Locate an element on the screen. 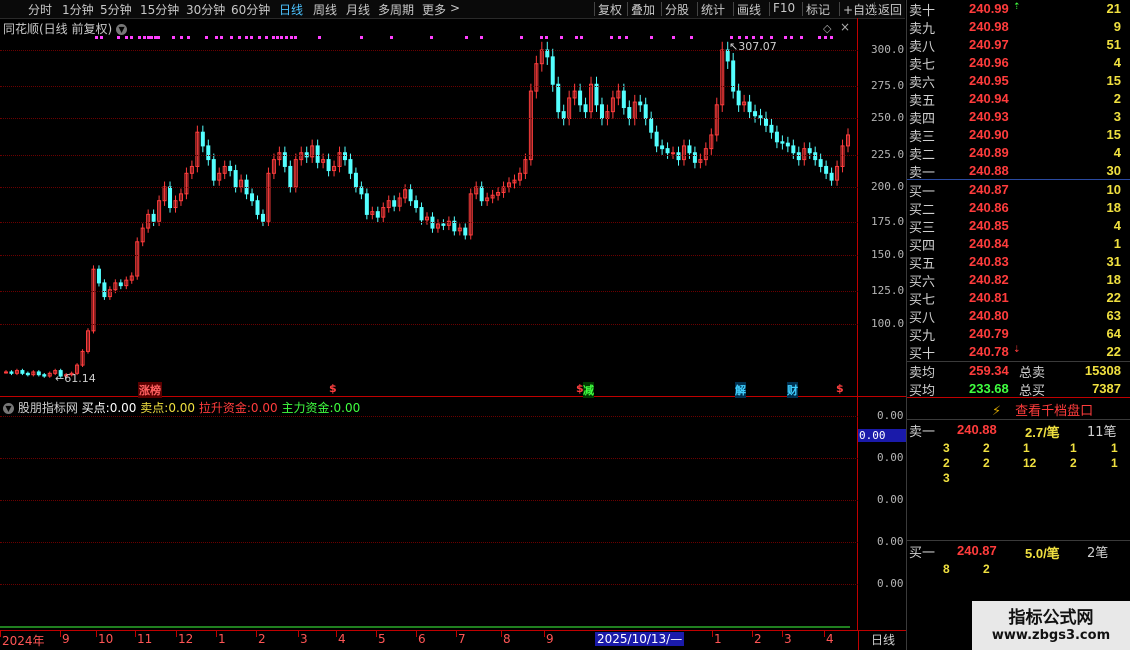 This screenshot has height=650, width=1130. toolbar-button: 分股 is located at coordinates (677, 9).